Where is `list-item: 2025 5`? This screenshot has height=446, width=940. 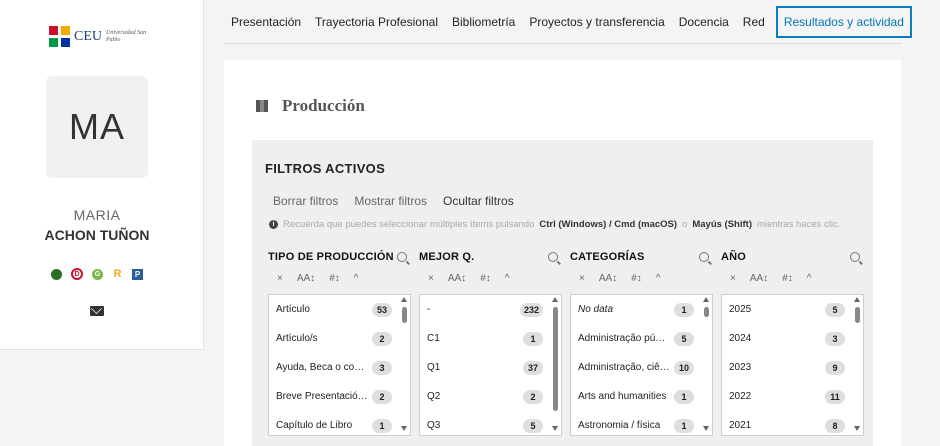 list-item: 2025 5 is located at coordinates (792, 309).